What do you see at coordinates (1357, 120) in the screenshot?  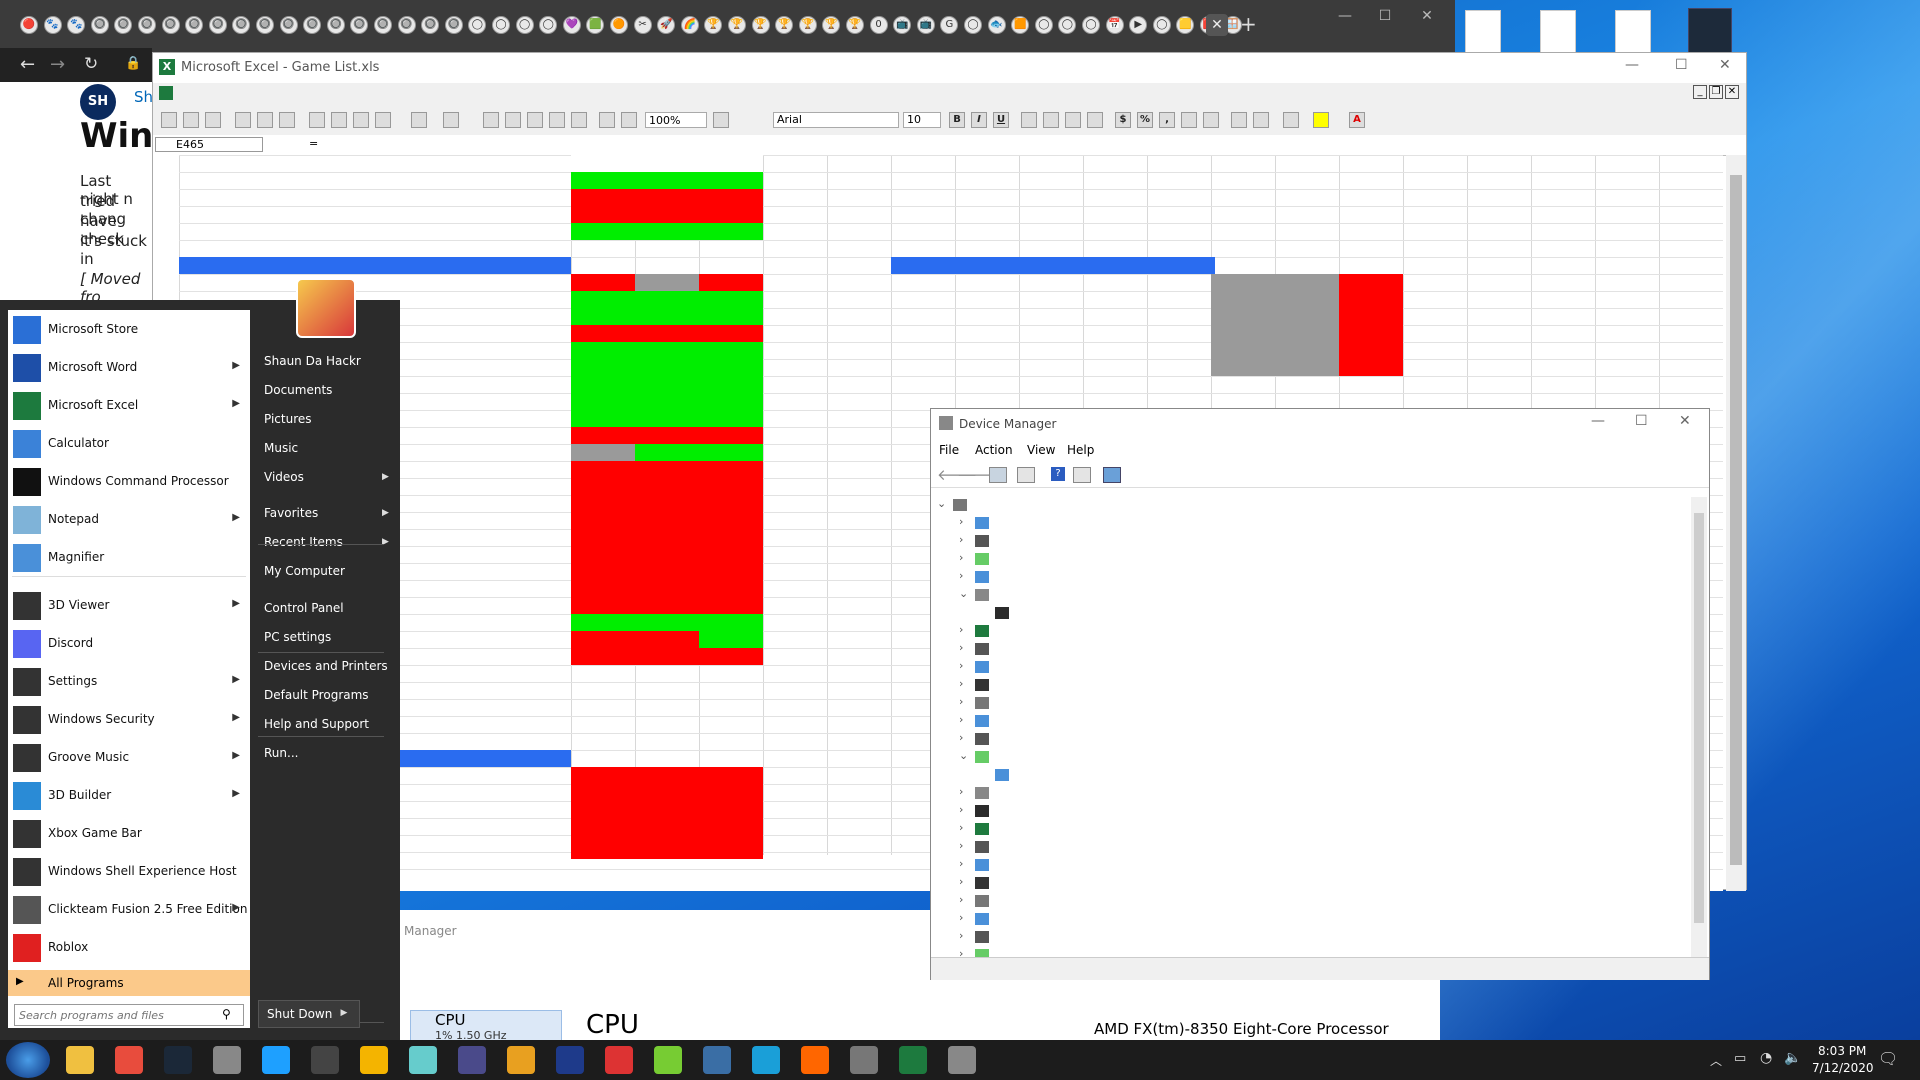 I see `font-color-icon: A` at bounding box center [1357, 120].